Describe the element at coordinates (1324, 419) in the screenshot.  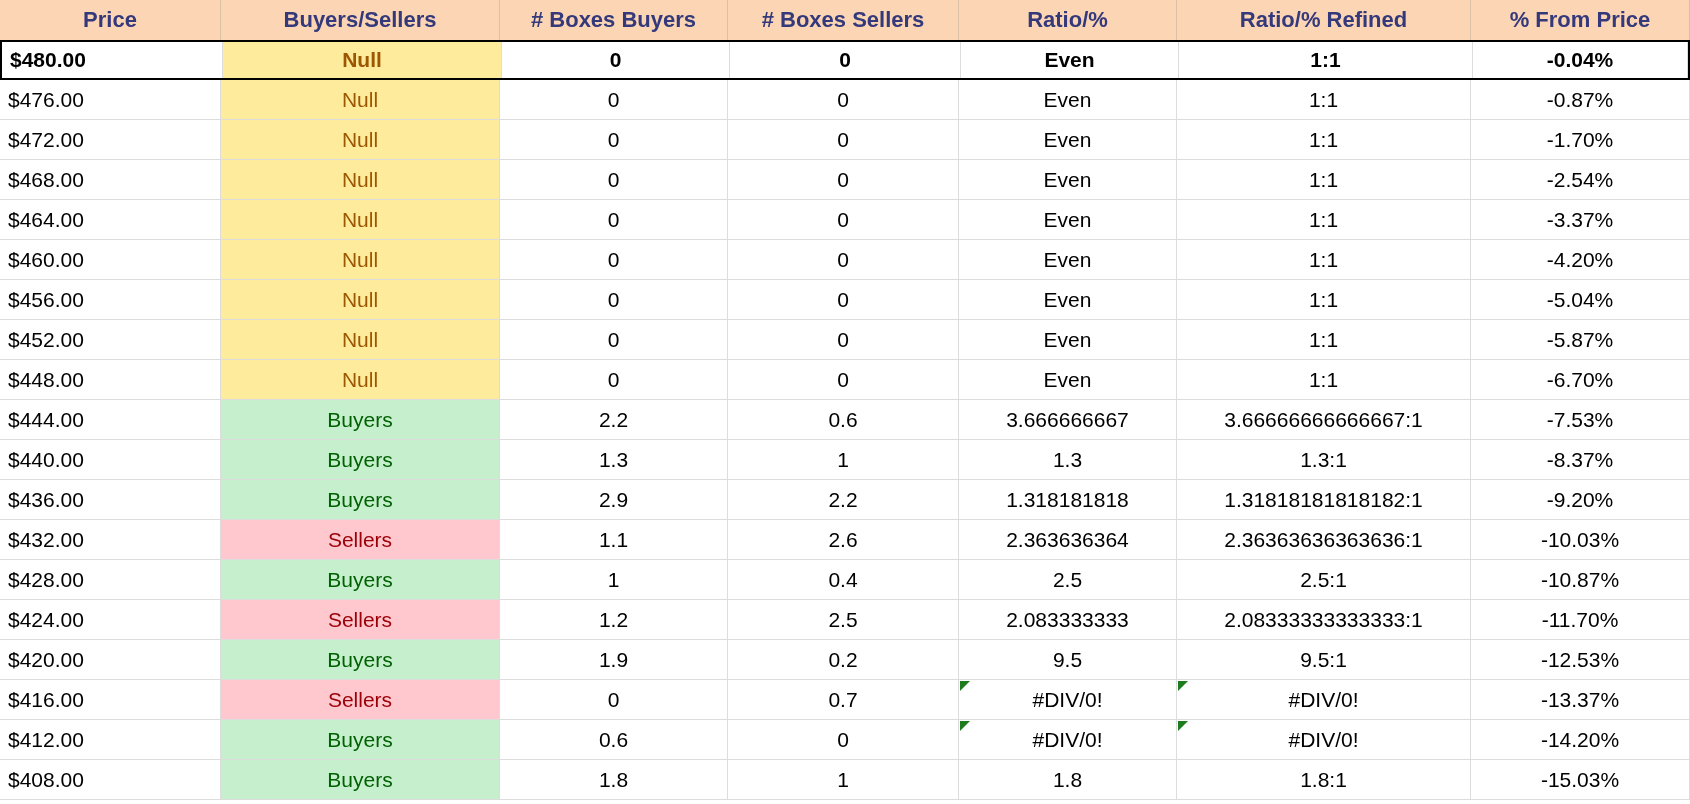
I see `table-cell: 3.66666666666667:1` at that location.